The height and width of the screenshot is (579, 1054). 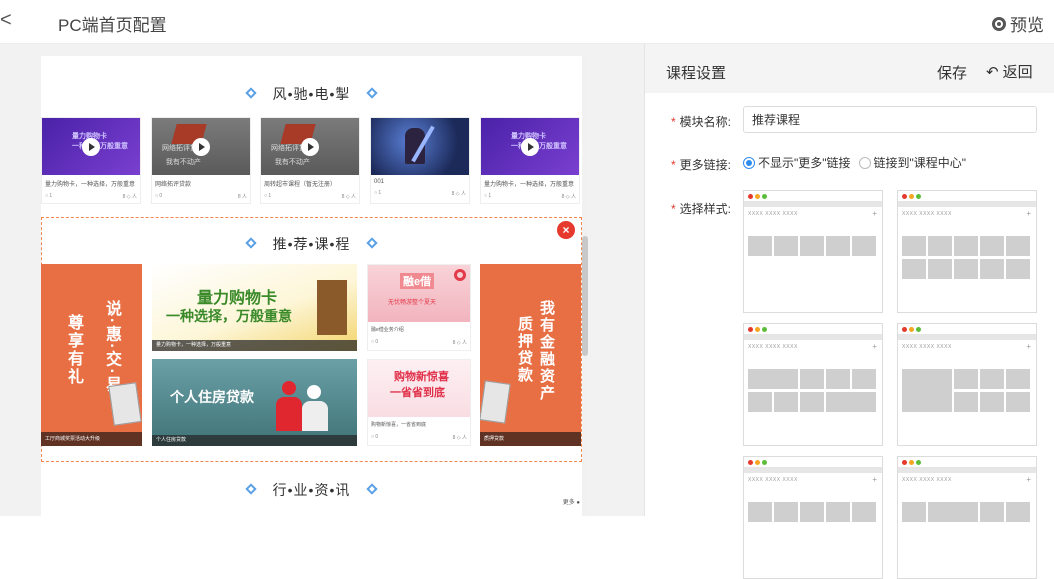 I want to click on more-link: 更多 ●, so click(x=571, y=501).